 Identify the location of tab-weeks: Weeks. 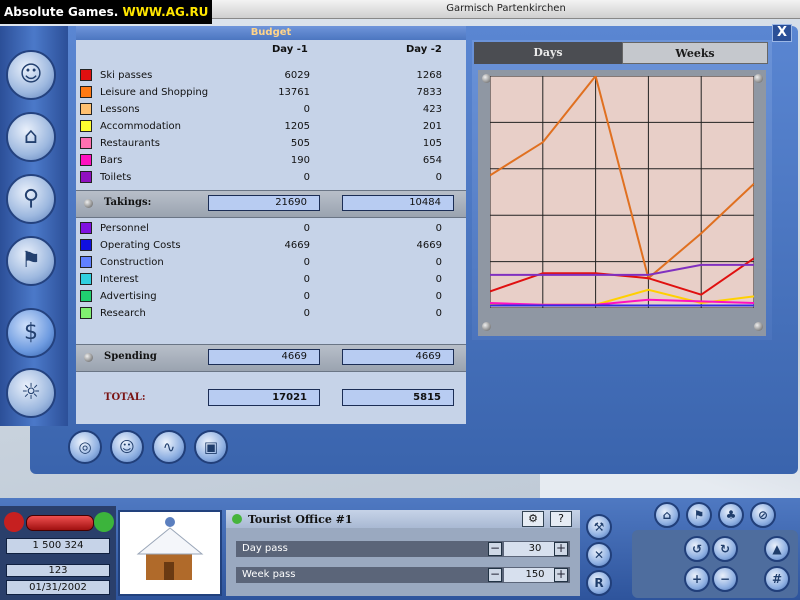
(695, 53).